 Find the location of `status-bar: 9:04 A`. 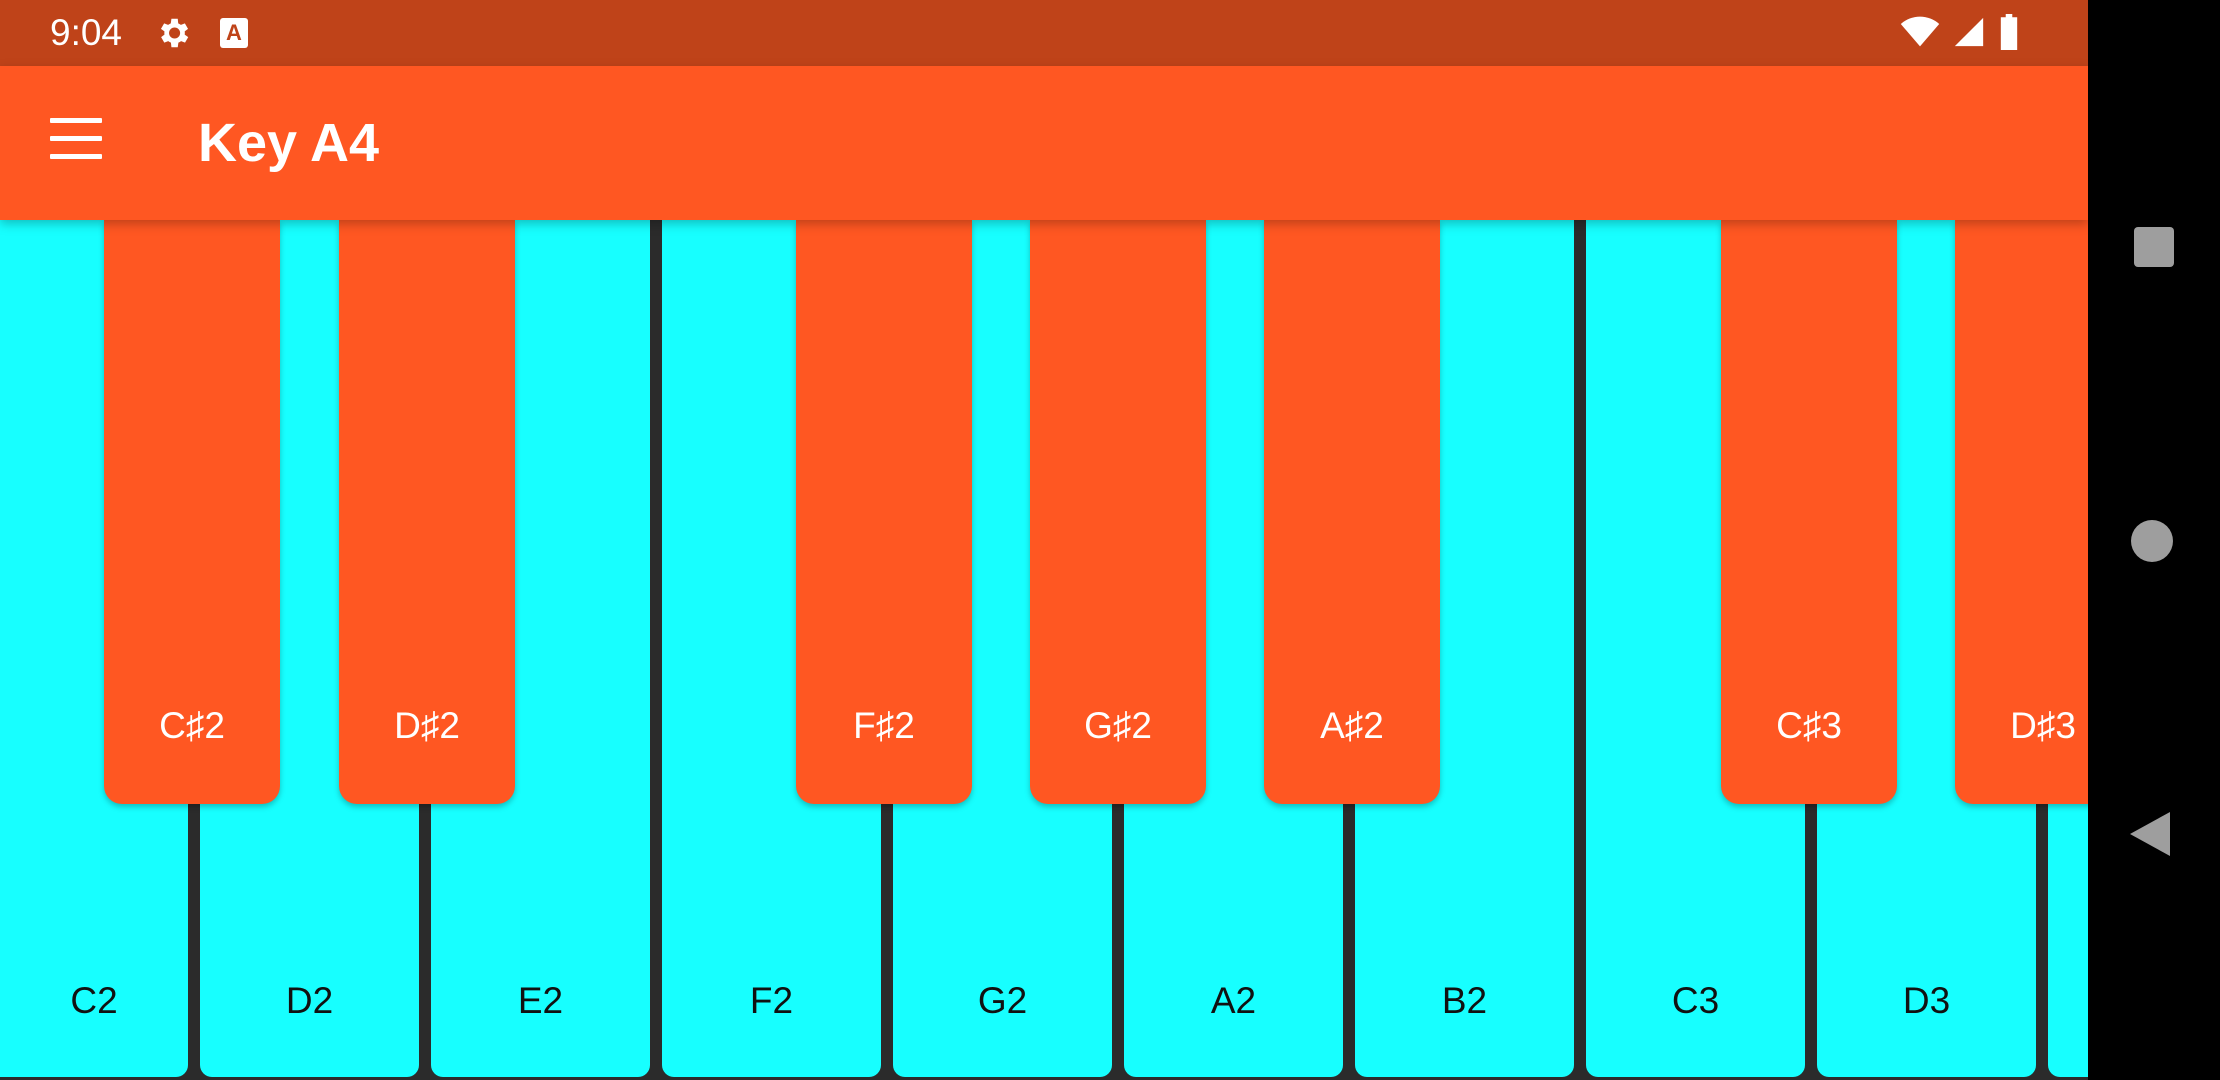

status-bar: 9:04 A is located at coordinates (1044, 33).